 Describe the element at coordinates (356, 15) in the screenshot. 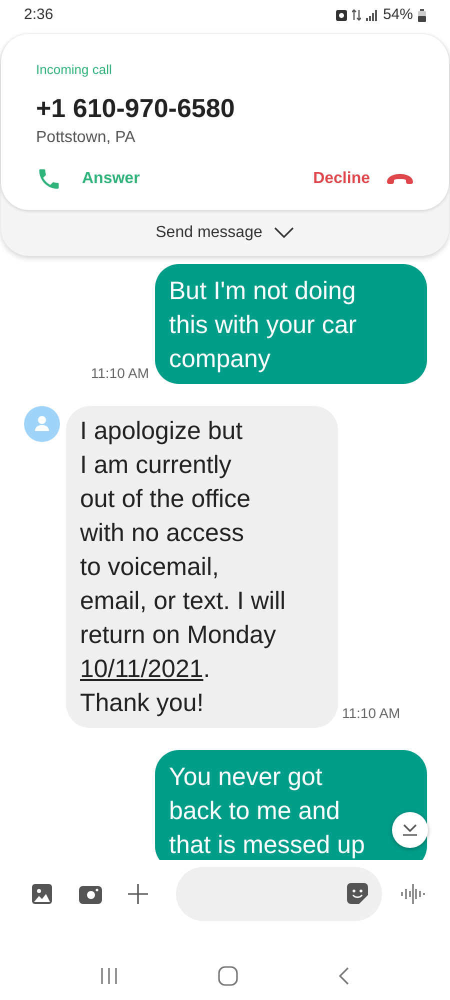

I see `data-transfer-icon` at that location.